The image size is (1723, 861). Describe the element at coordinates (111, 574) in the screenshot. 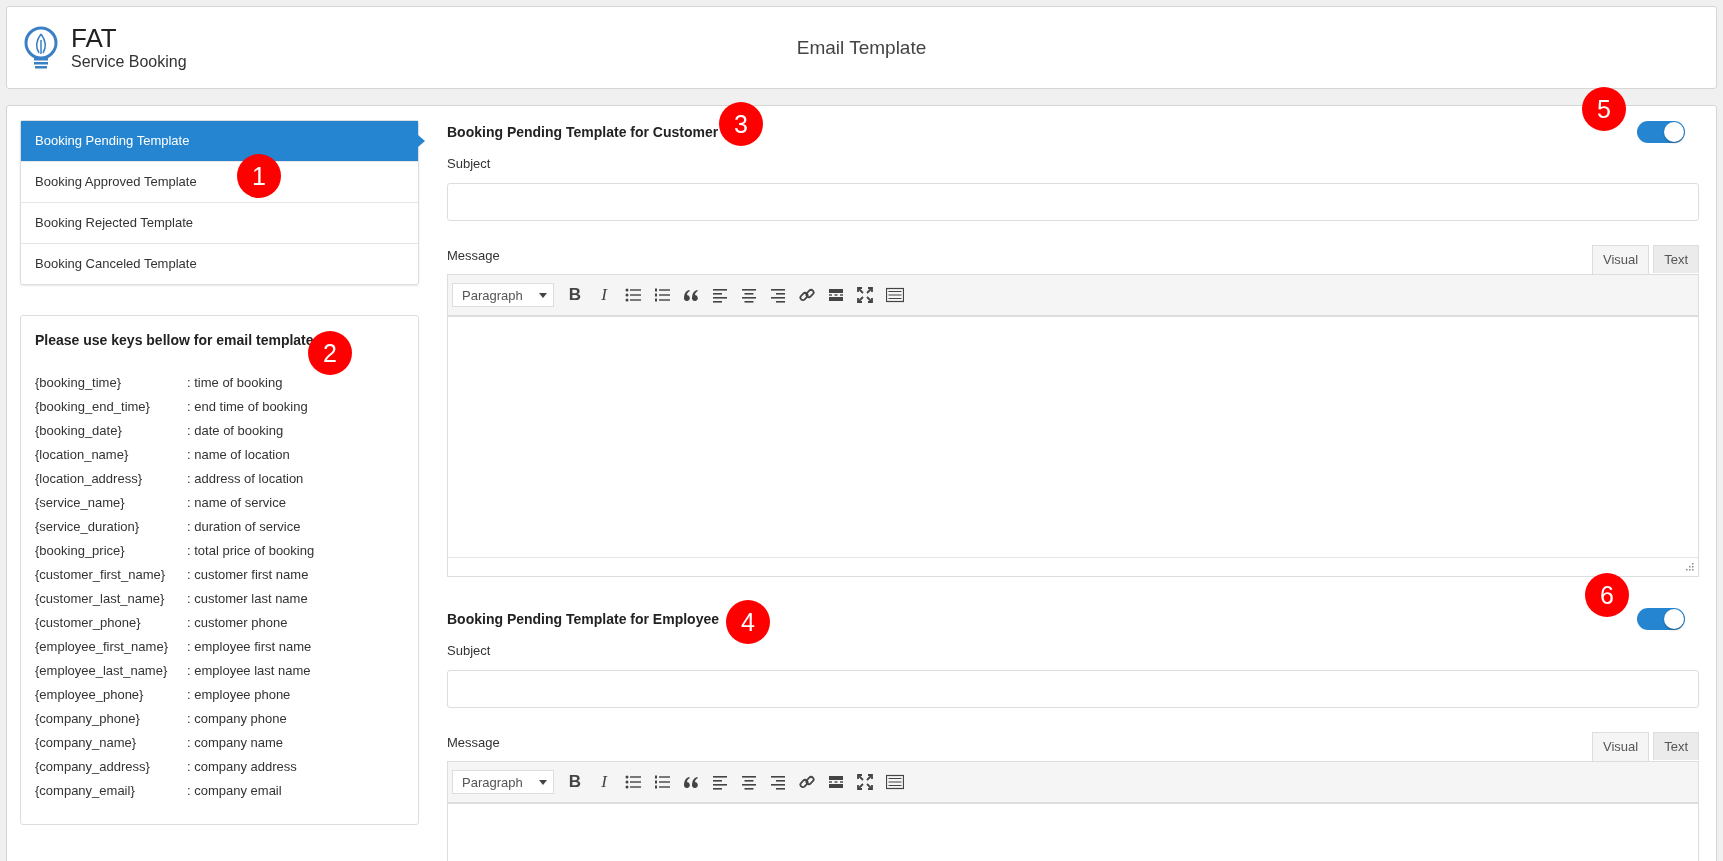

I see `template-key: {customer_first_name}` at that location.